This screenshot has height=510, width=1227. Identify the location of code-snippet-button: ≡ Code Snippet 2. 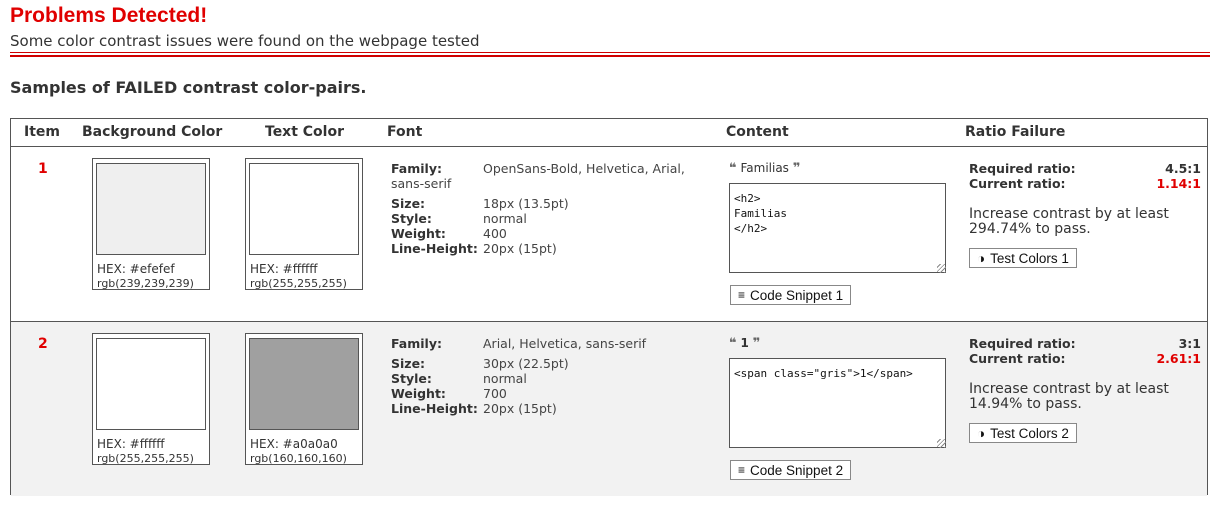
(791, 470).